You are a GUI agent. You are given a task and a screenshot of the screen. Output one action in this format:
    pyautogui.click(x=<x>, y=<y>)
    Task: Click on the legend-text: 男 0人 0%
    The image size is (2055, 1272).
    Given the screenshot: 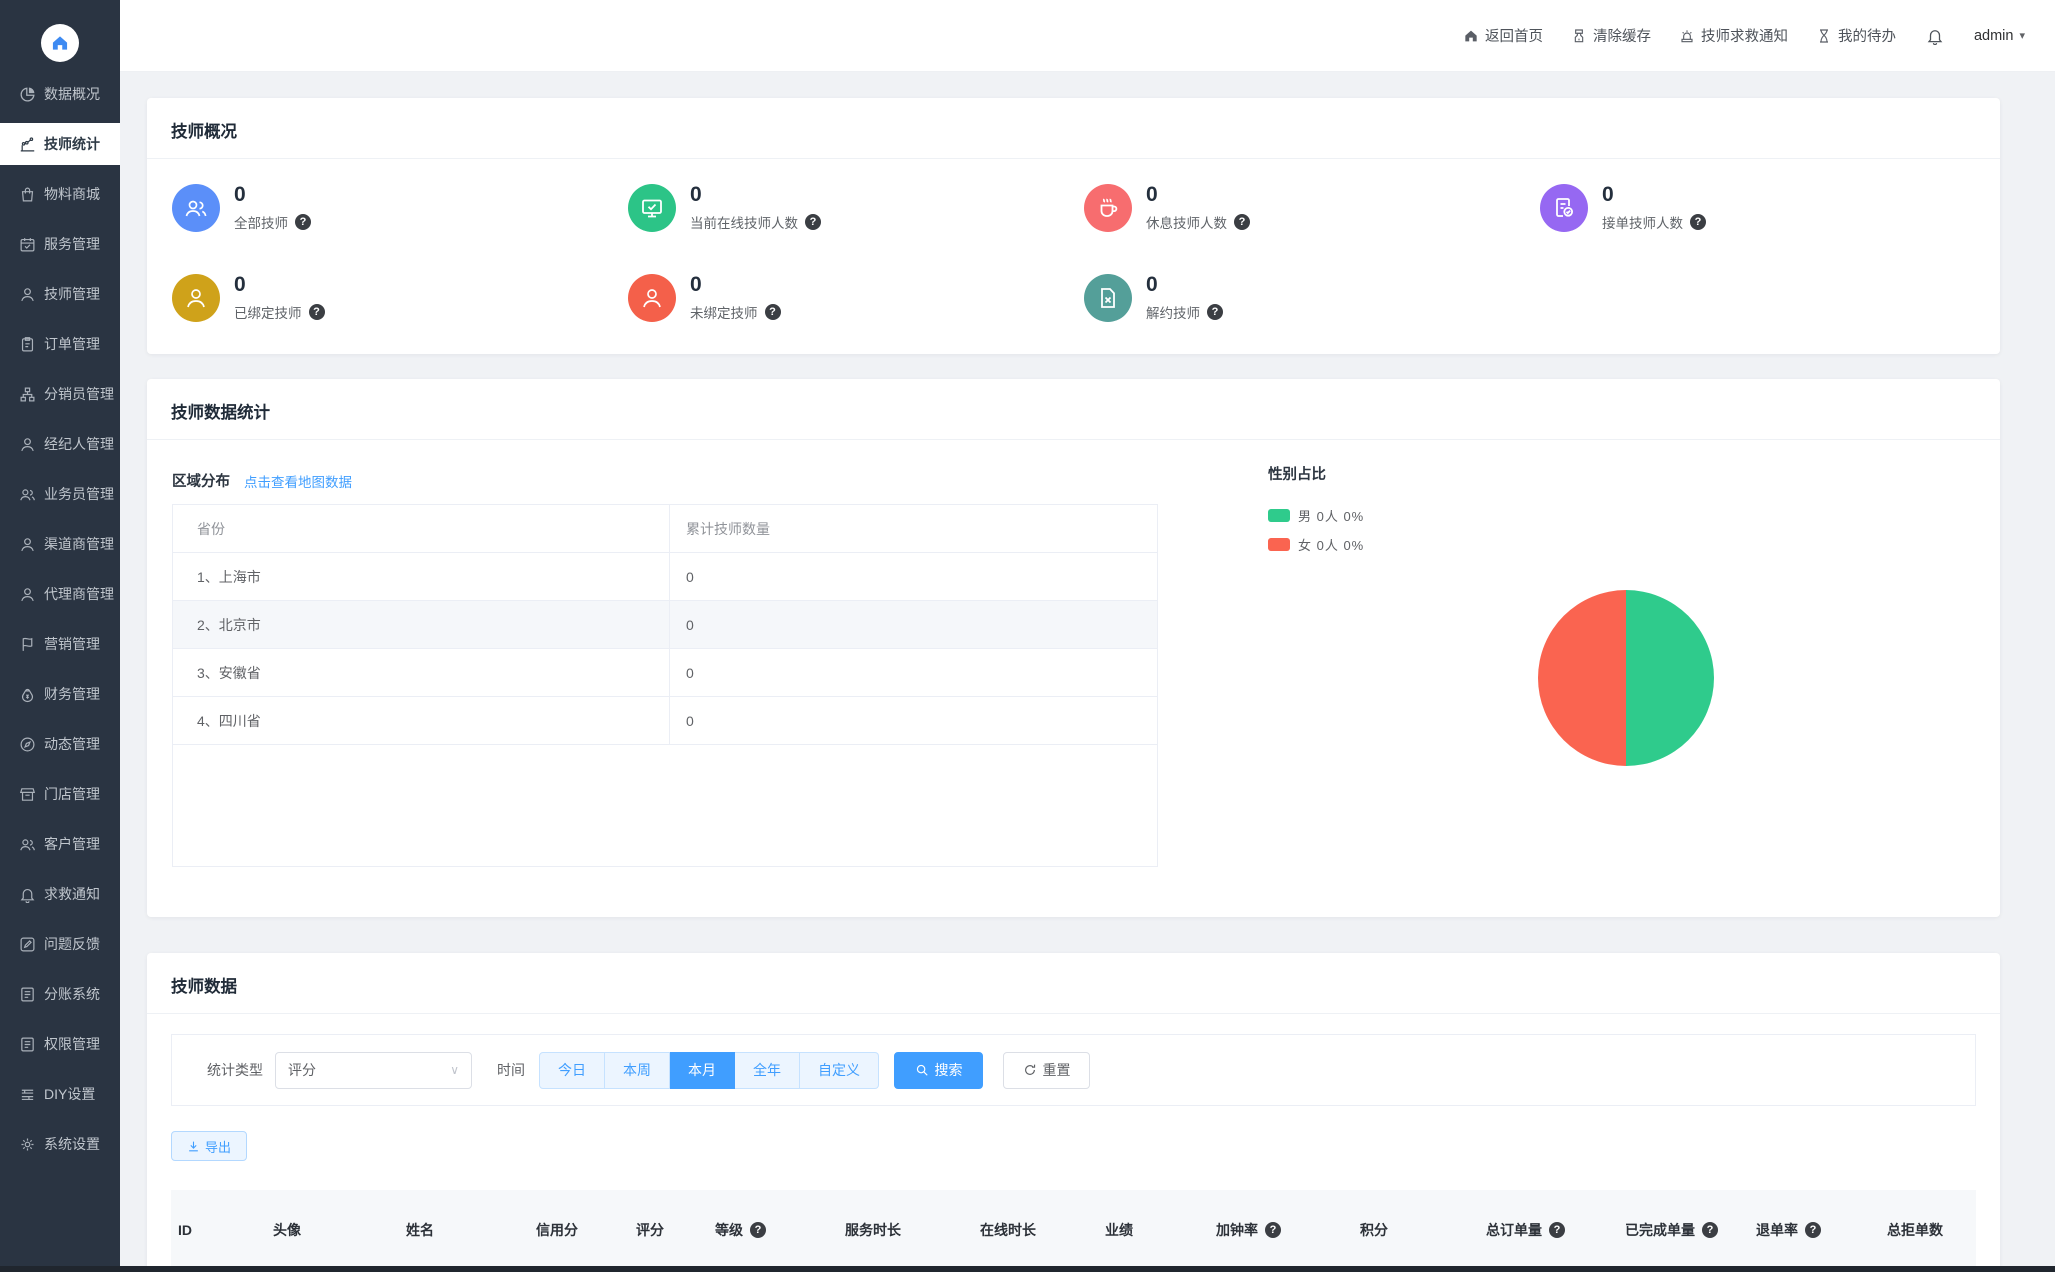 What is the action you would take?
    pyautogui.click(x=1331, y=516)
    